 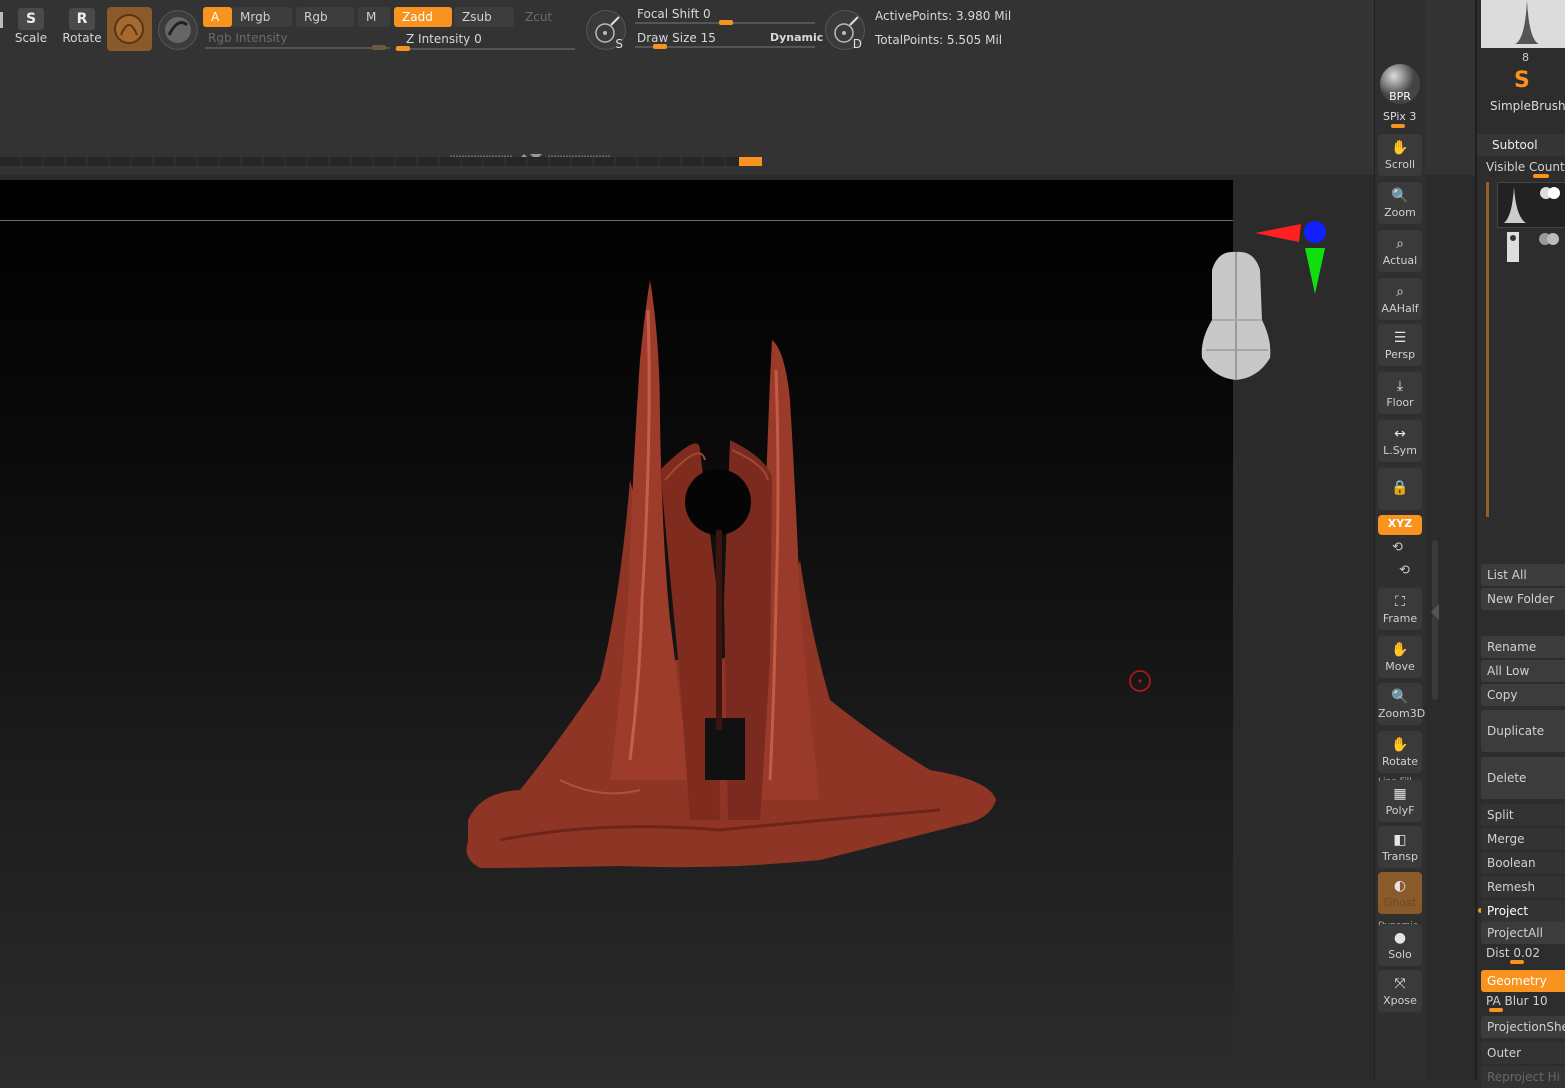 I want to click on persp-label: Persp, so click(x=1400, y=354).